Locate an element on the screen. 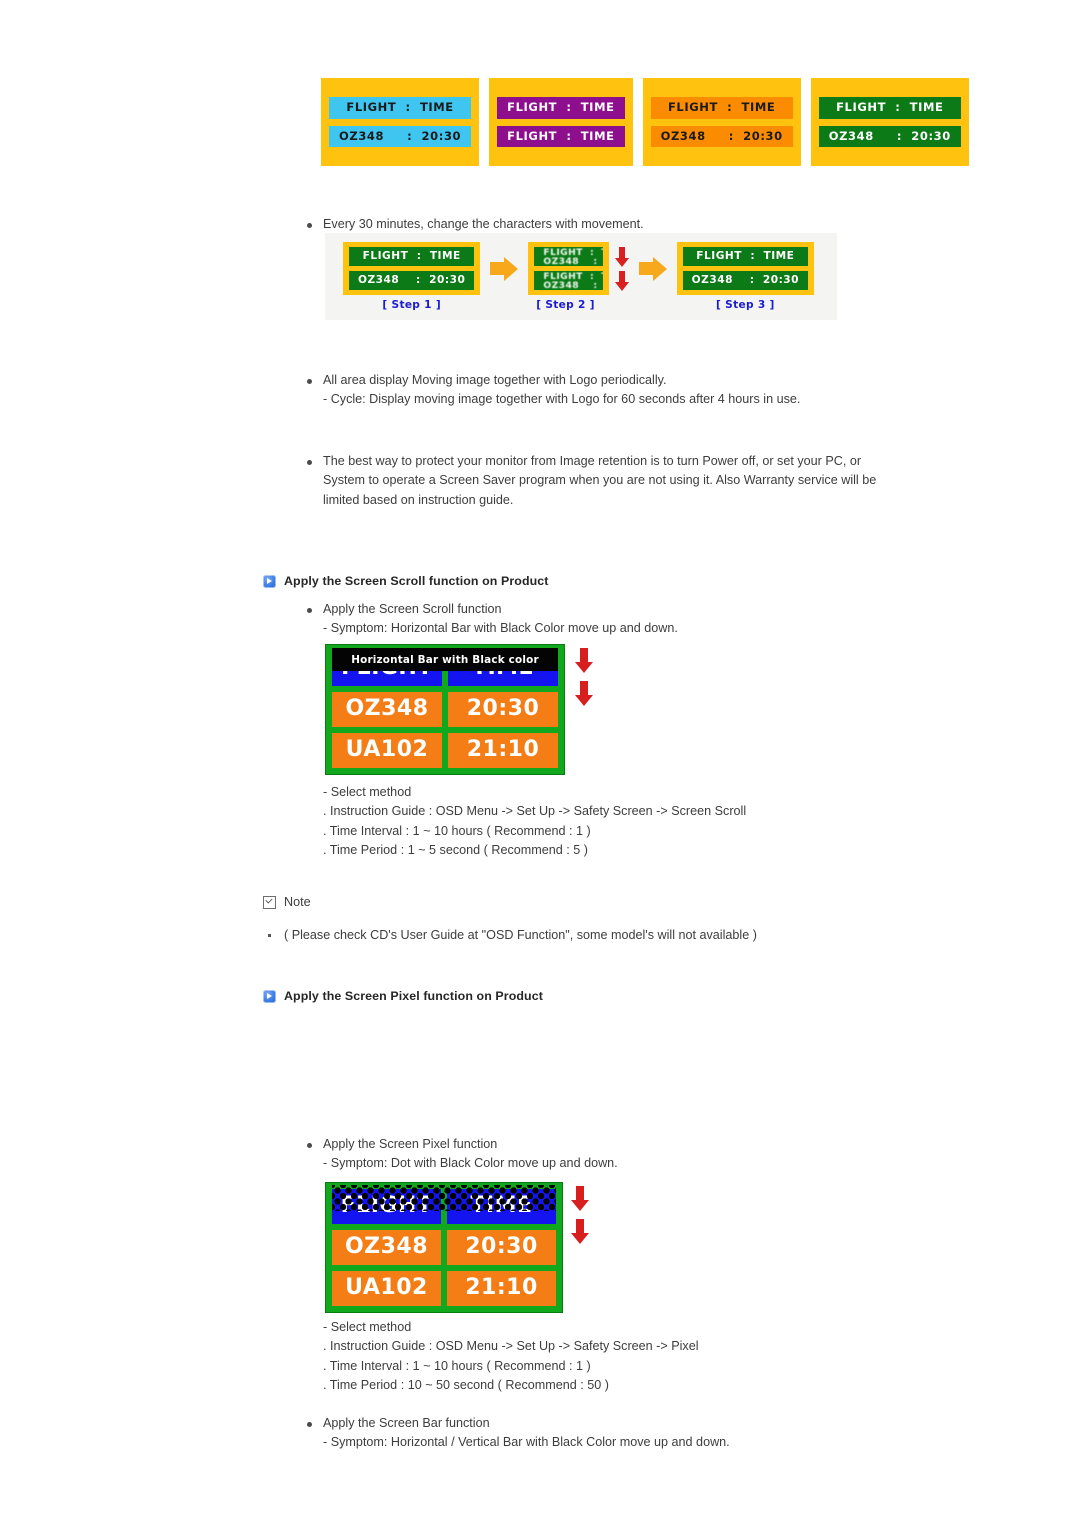 This screenshot has width=1080, height=1528. step-1-row-1: FLIGHT : TIME is located at coordinates (412, 256).